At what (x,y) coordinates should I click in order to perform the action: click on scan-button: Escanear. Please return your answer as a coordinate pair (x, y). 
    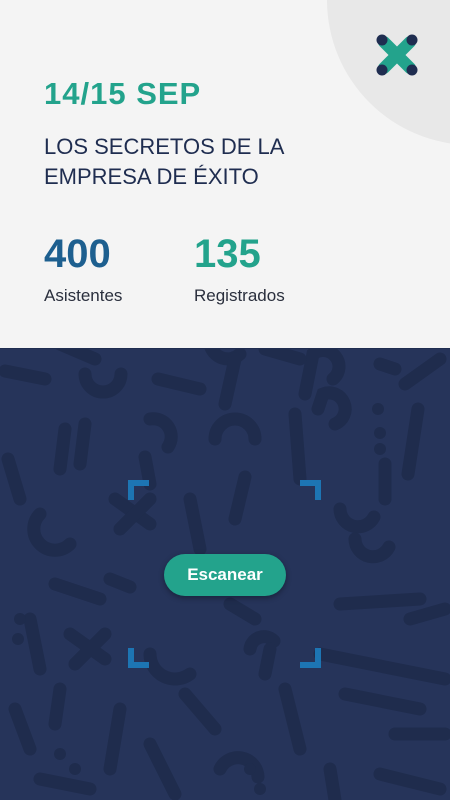
    Looking at the image, I should click on (225, 575).